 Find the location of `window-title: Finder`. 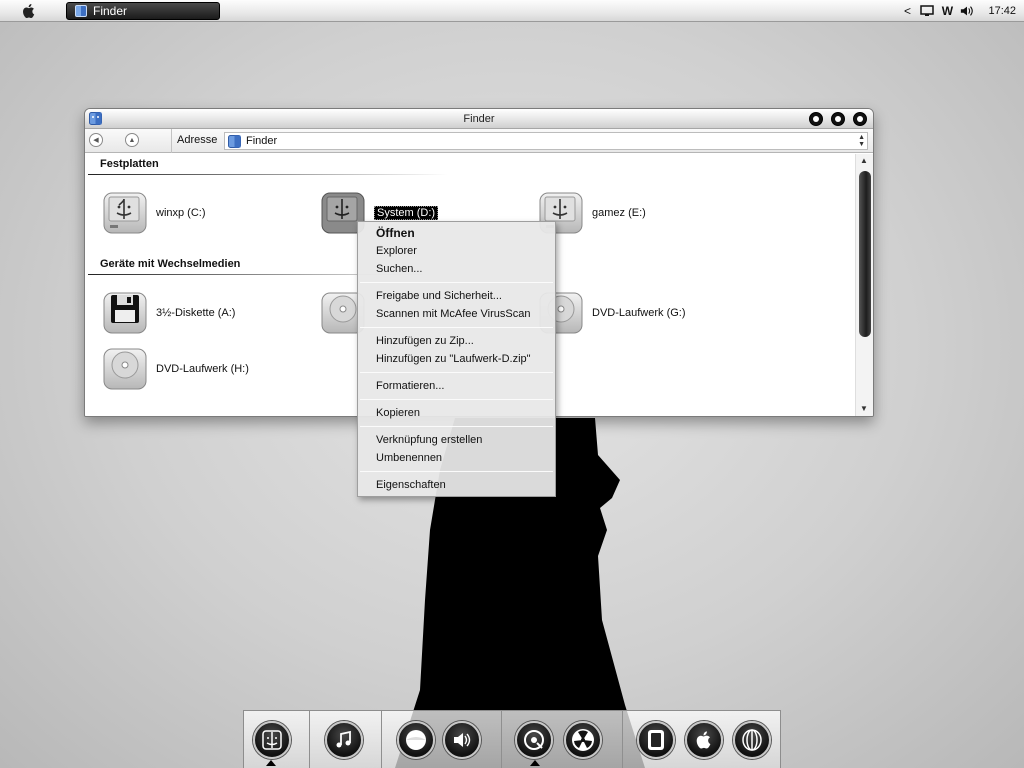

window-title: Finder is located at coordinates (479, 119).